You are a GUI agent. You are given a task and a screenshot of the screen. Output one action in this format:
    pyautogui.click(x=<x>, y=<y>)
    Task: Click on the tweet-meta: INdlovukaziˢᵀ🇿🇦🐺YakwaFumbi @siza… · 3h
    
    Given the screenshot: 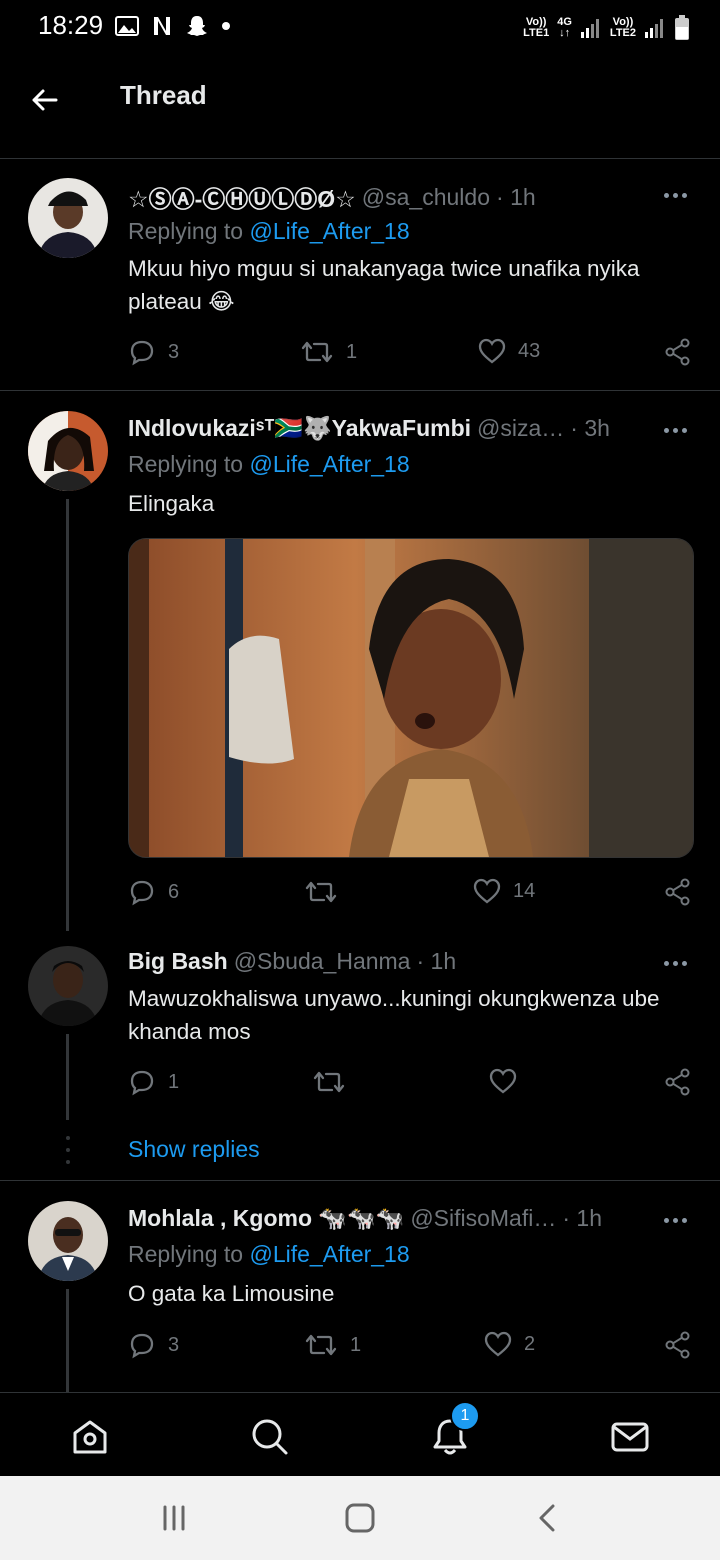 What is the action you would take?
    pyautogui.click(x=369, y=428)
    